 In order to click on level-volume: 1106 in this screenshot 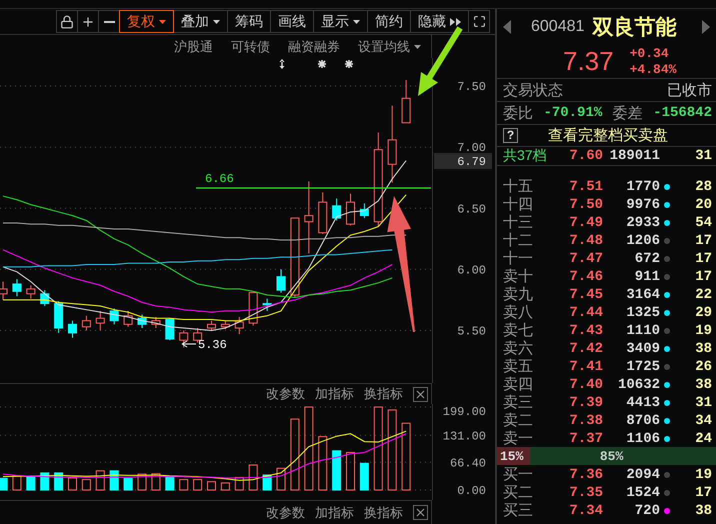, I will do `click(642, 438)`.